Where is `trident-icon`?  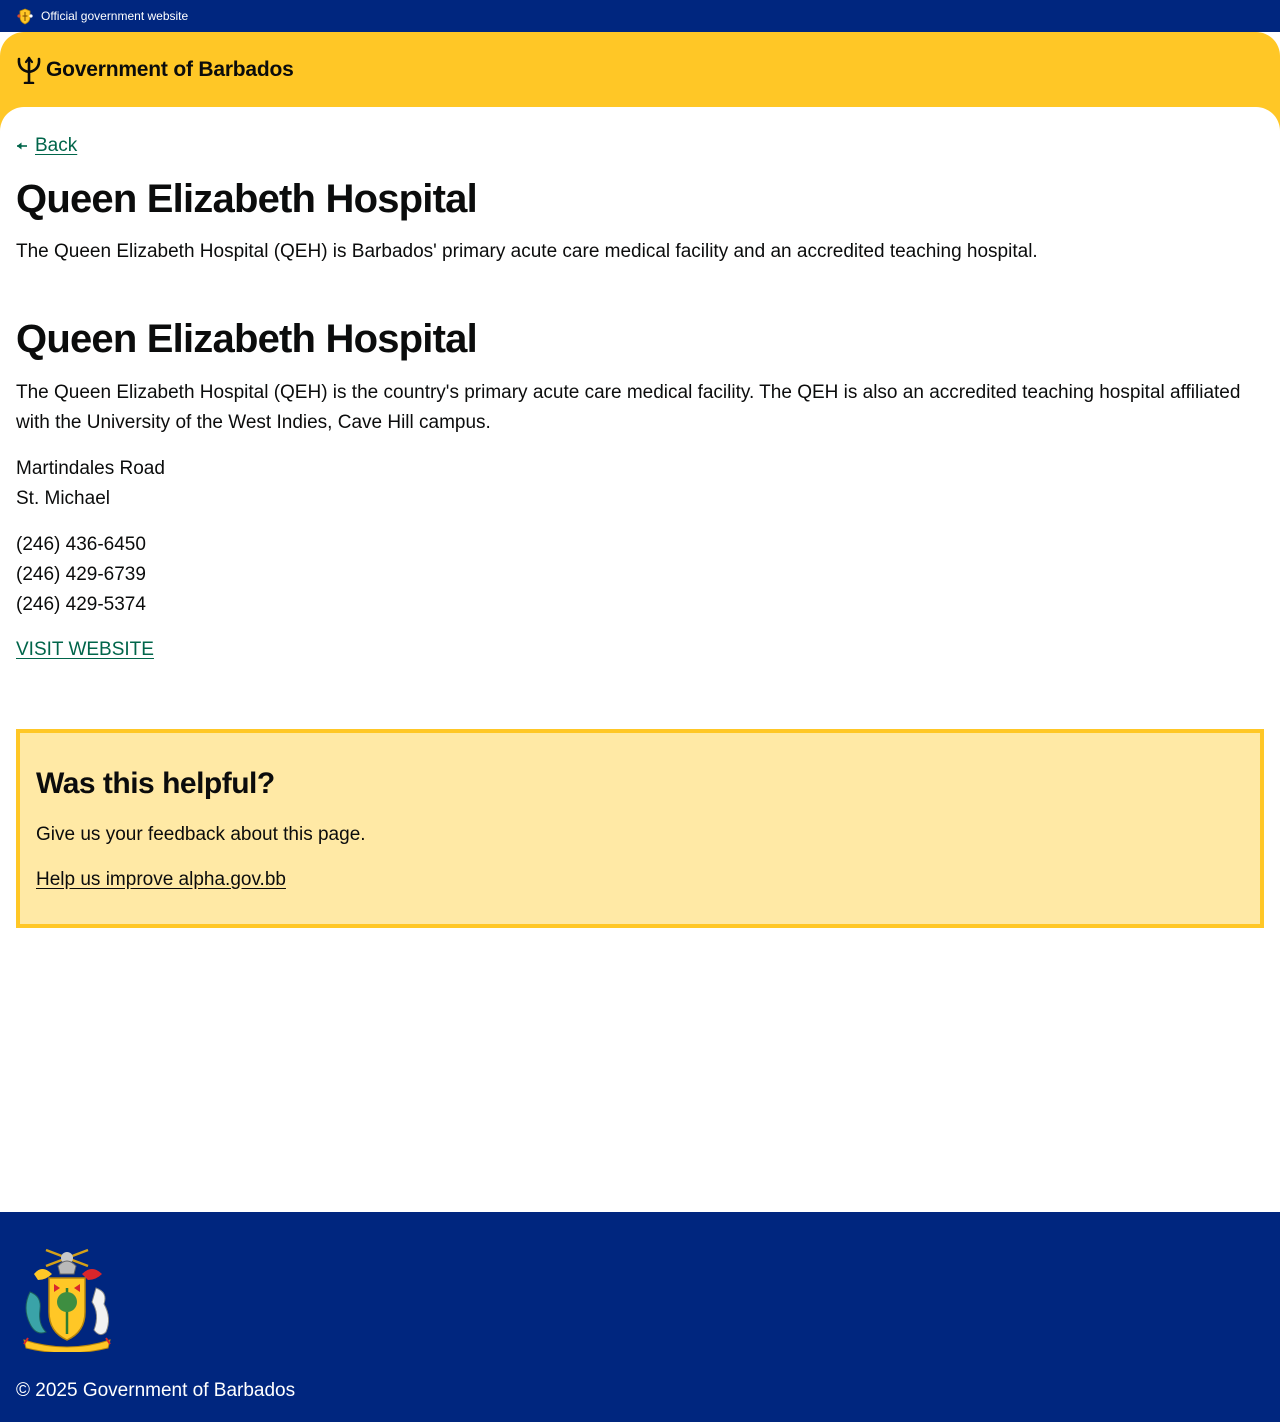
trident-icon is located at coordinates (29, 70).